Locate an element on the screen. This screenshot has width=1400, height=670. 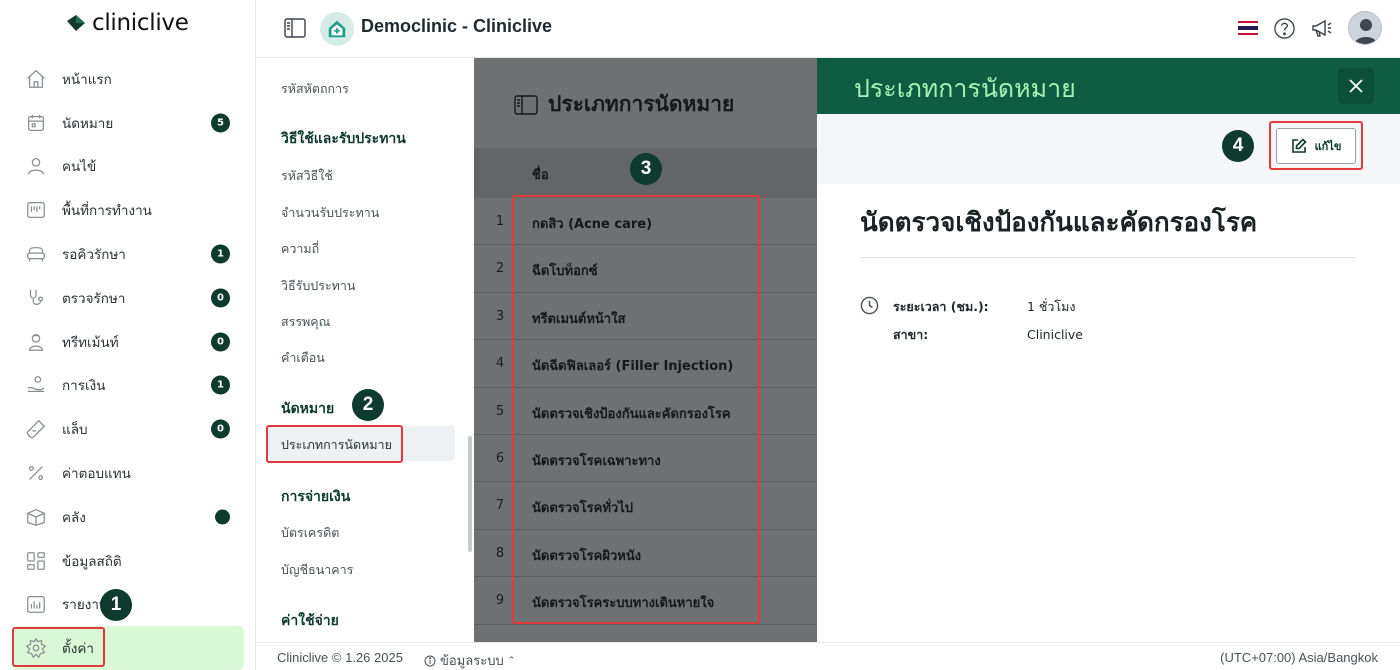
settings-item-dosage-amount: จำนวนรับประทาน is located at coordinates (330, 213).